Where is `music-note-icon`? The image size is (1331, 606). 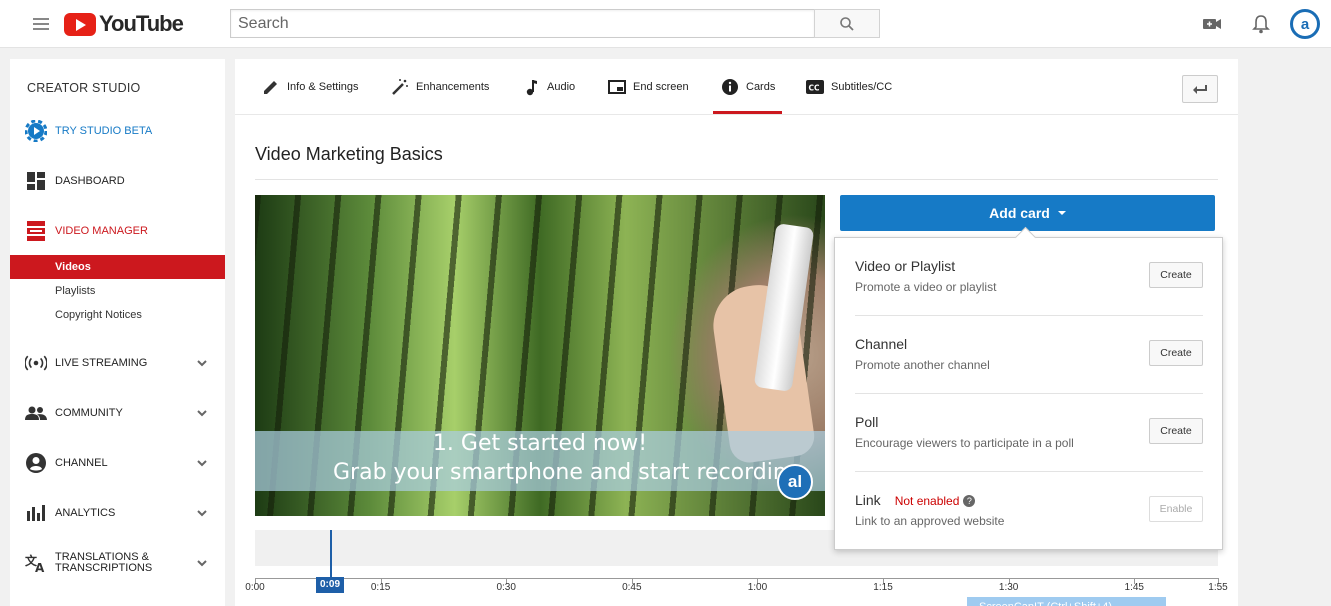
music-note-icon is located at coordinates (531, 87).